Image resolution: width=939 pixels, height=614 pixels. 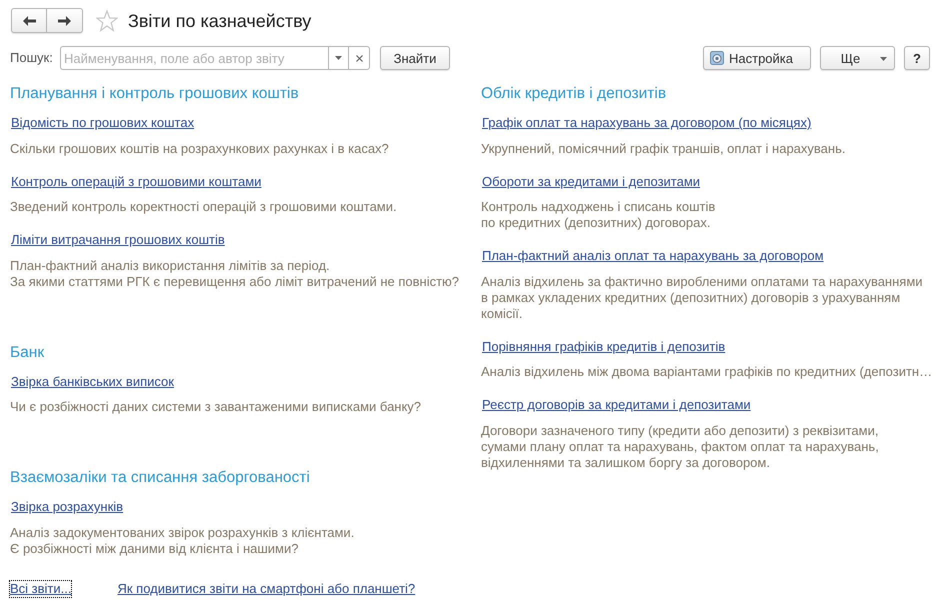 I want to click on section-heading: Планування і контроль грошових коштів, so click(x=155, y=94).